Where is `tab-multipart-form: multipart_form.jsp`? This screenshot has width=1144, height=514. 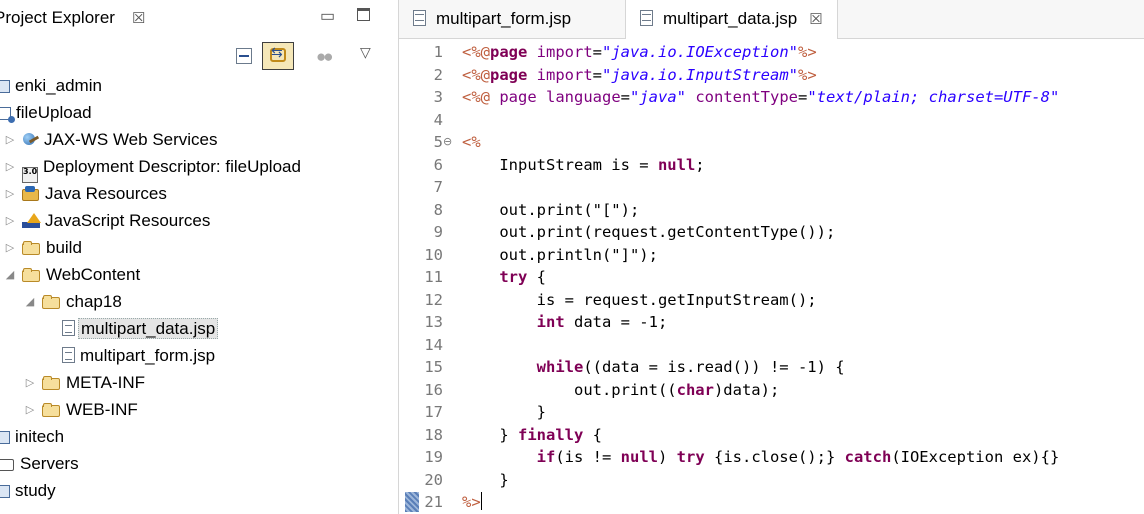 tab-multipart-form: multipart_form.jsp is located at coordinates (492, 19).